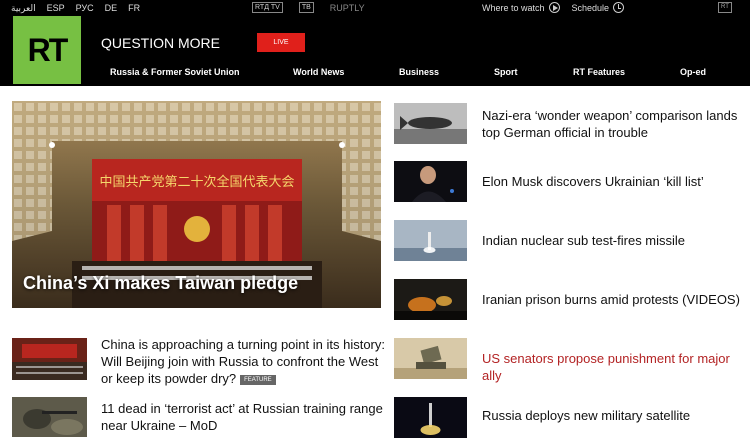 The height and width of the screenshot is (443, 750). I want to click on tagline: QUESTION MORE, so click(161, 43).